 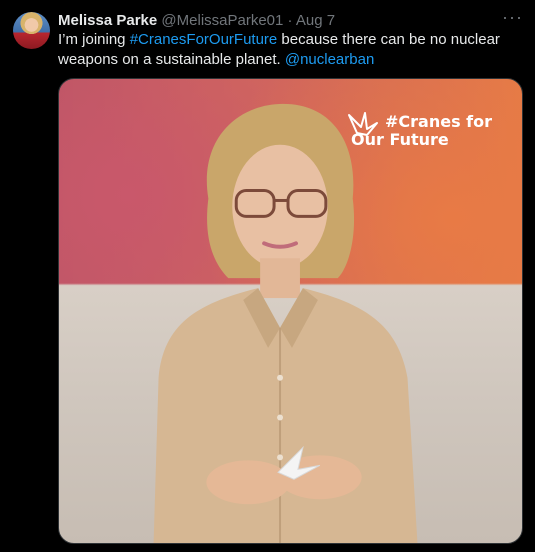 I want to click on tweet-header: Melissa Parke @MelissaParke01 · Aug 7, so click(x=290, y=21).